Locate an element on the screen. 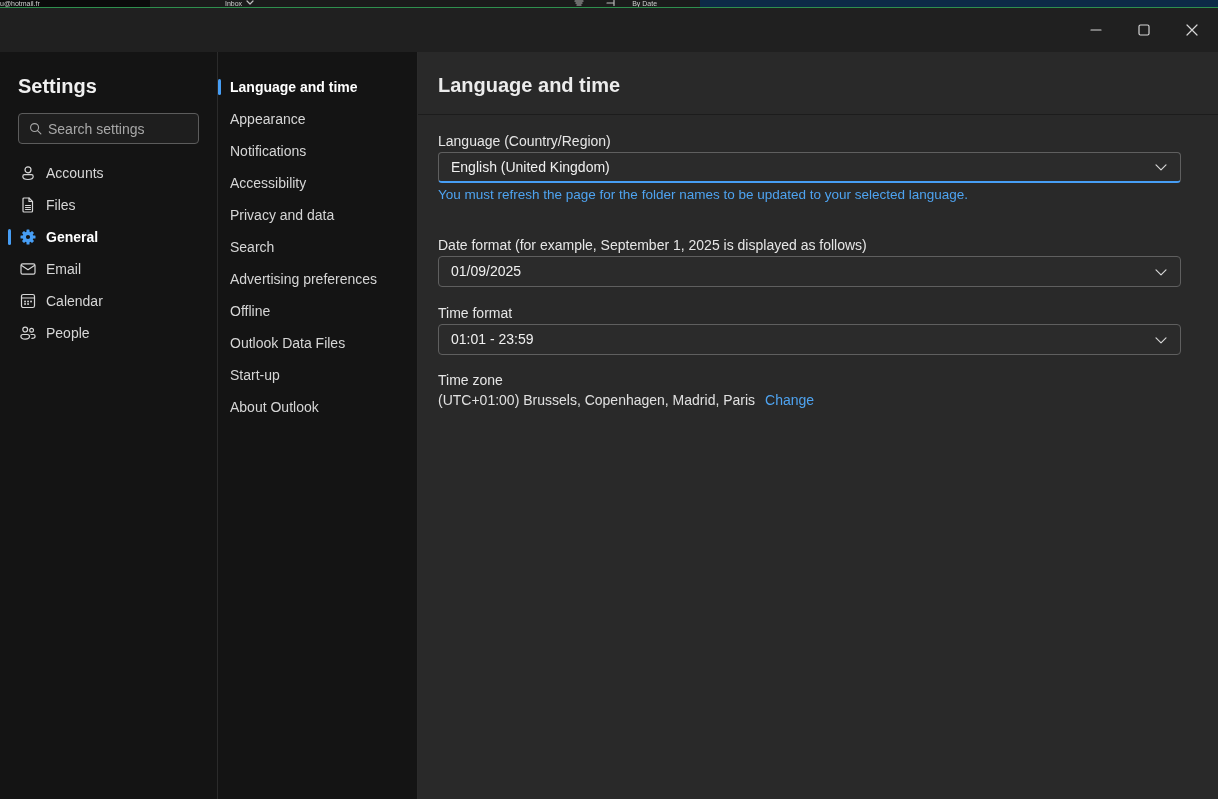 Image resolution: width=1218 pixels, height=799 pixels. people-icon is located at coordinates (28, 333).